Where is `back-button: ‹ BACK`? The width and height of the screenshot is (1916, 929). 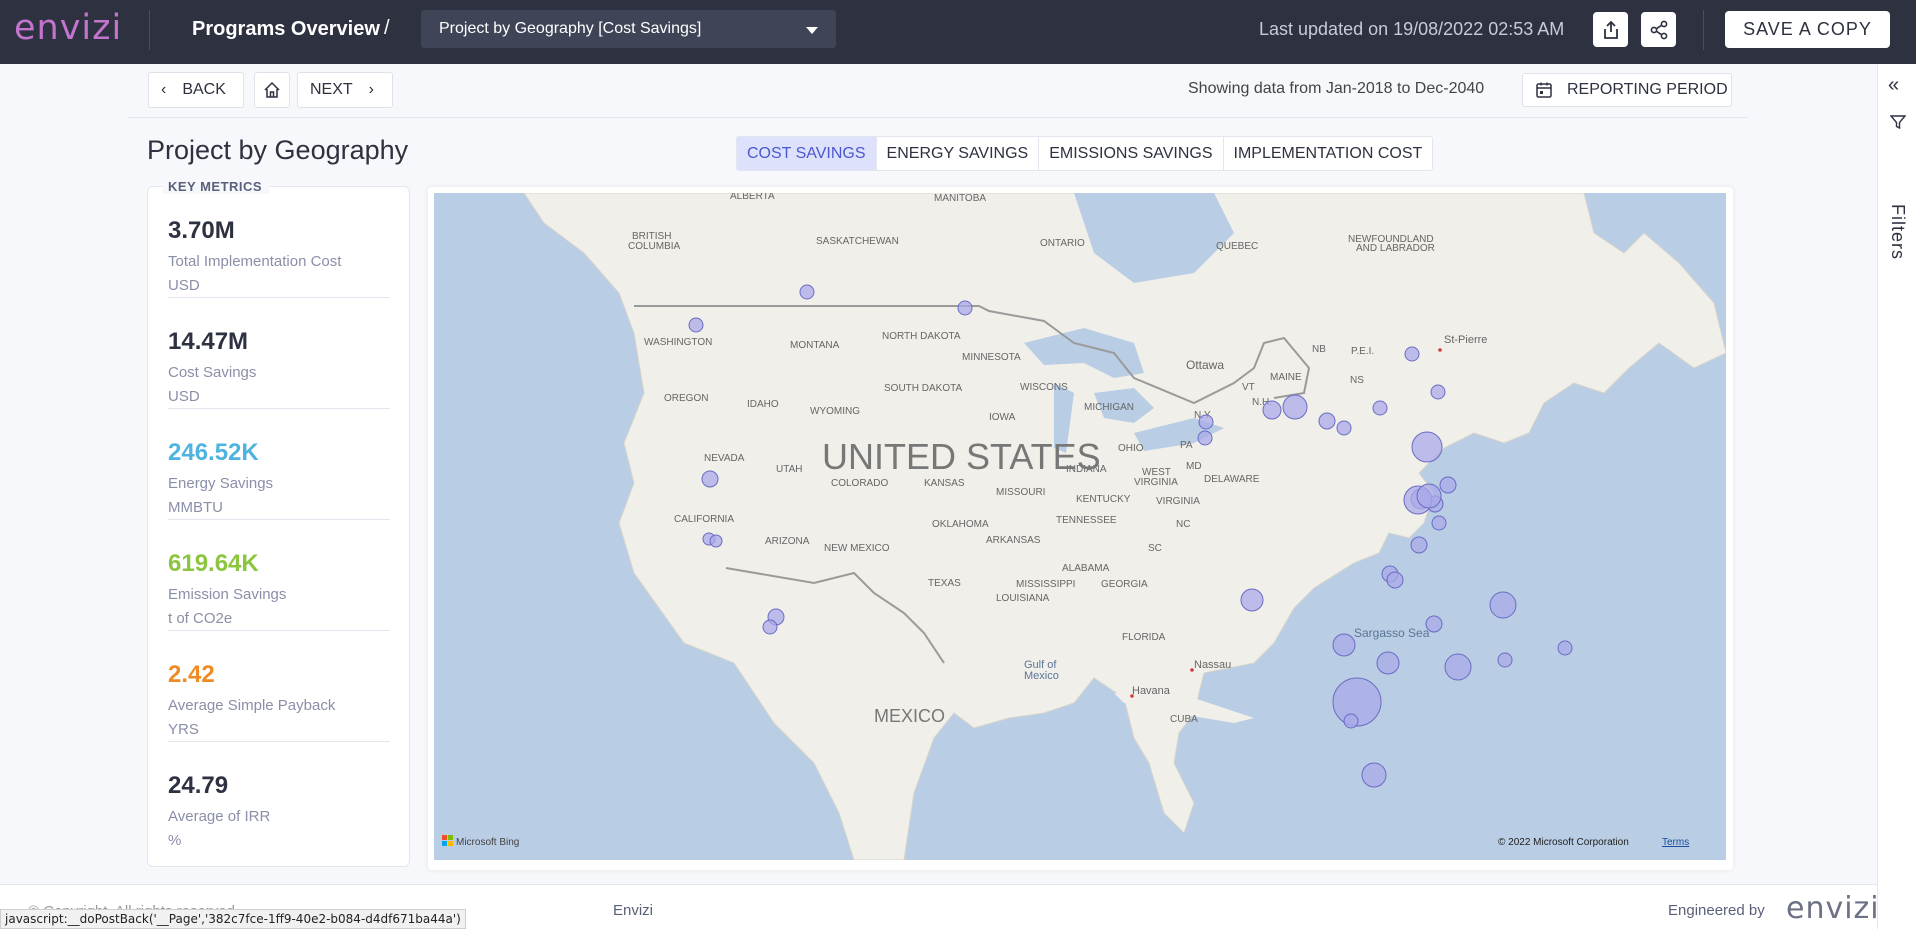 back-button: ‹ BACK is located at coordinates (196, 90).